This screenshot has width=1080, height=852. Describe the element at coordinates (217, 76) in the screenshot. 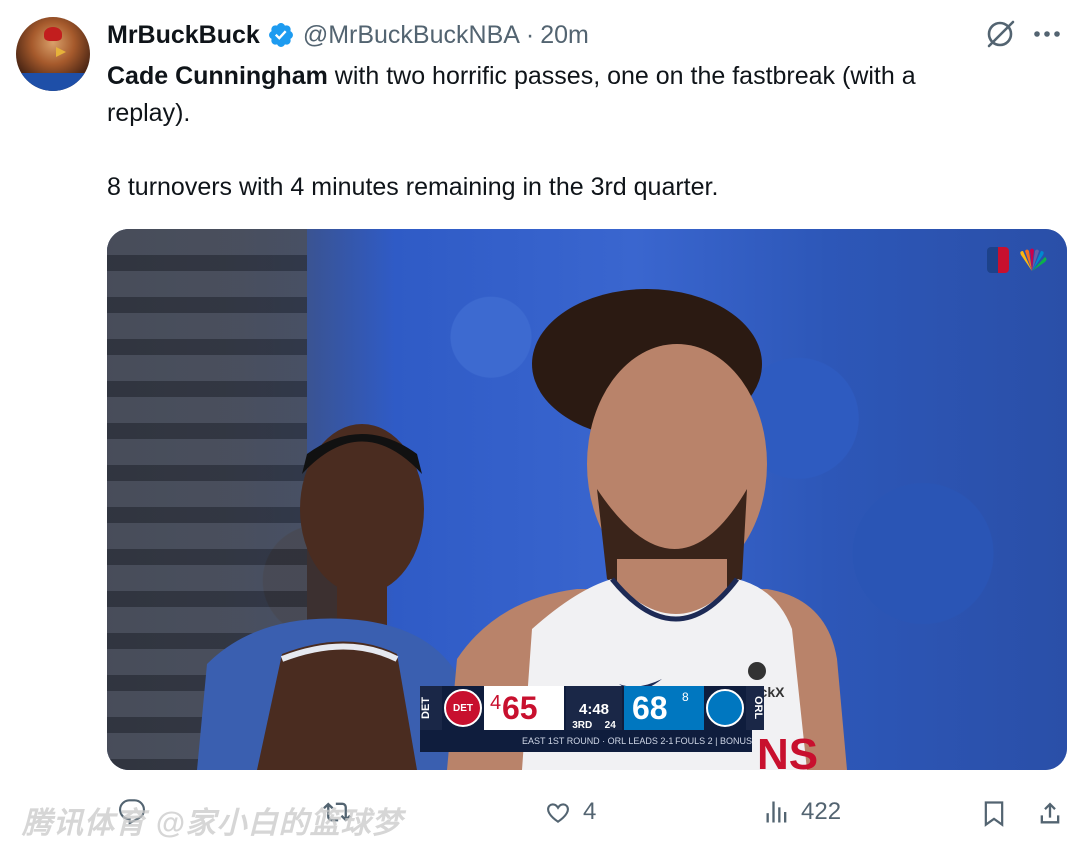

I see `mention-bold: Cade Cunningham` at that location.